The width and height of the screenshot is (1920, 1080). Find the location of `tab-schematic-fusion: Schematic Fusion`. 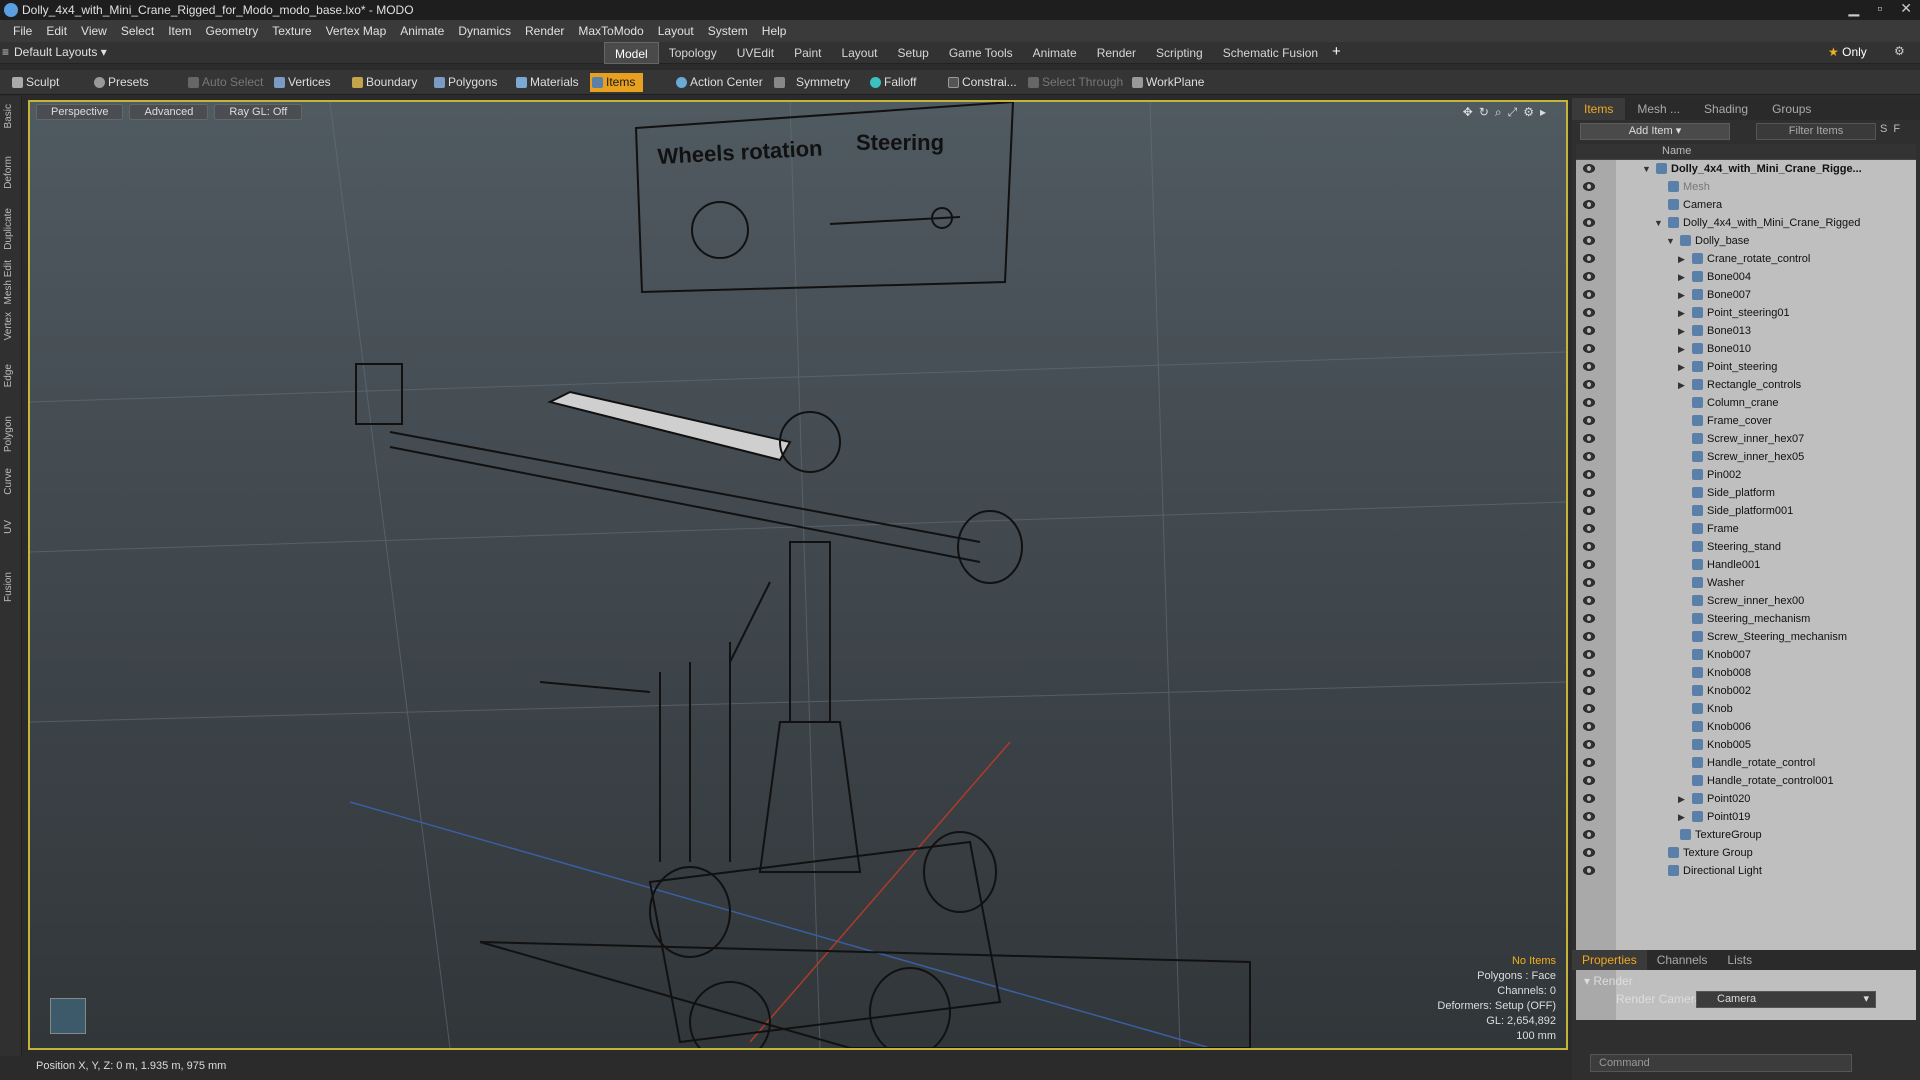

tab-schematic-fusion: Schematic Fusion is located at coordinates (1270, 53).